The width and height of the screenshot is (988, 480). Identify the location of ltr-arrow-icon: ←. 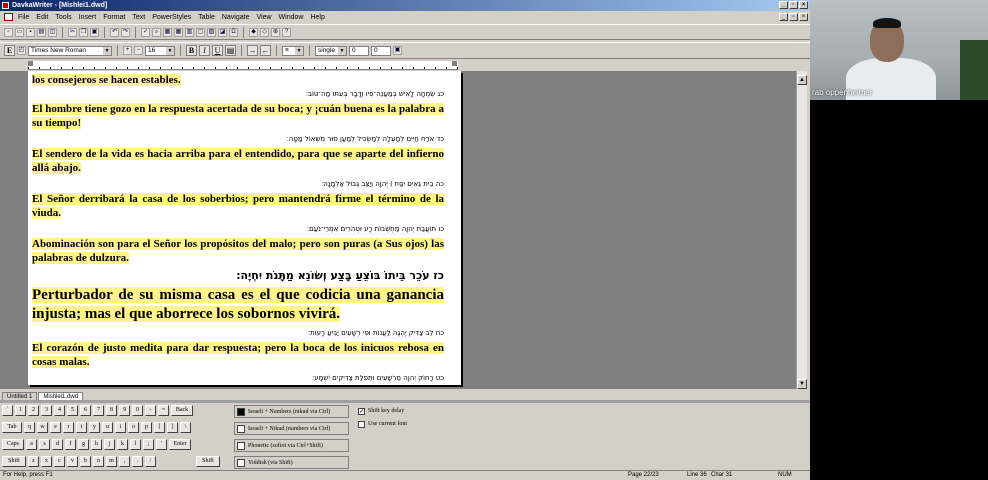
(265, 50).